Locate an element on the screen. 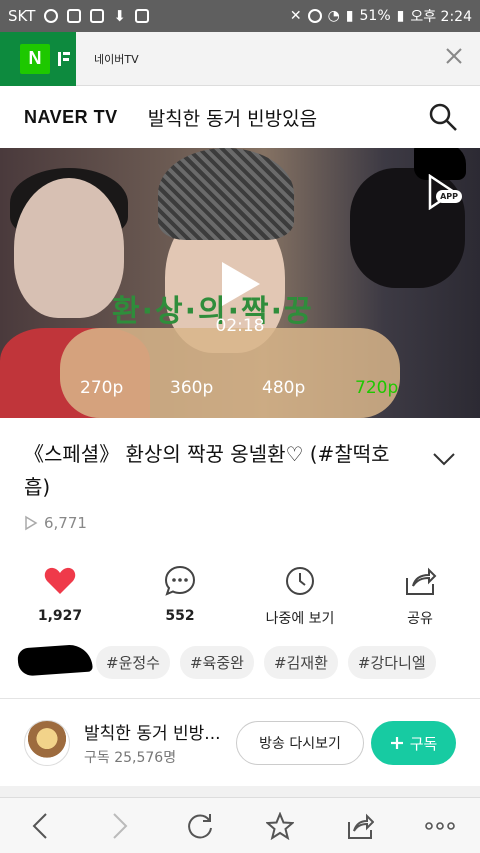 The height and width of the screenshot is (853, 480). signal-icon: ▮ is located at coordinates (349, 16).